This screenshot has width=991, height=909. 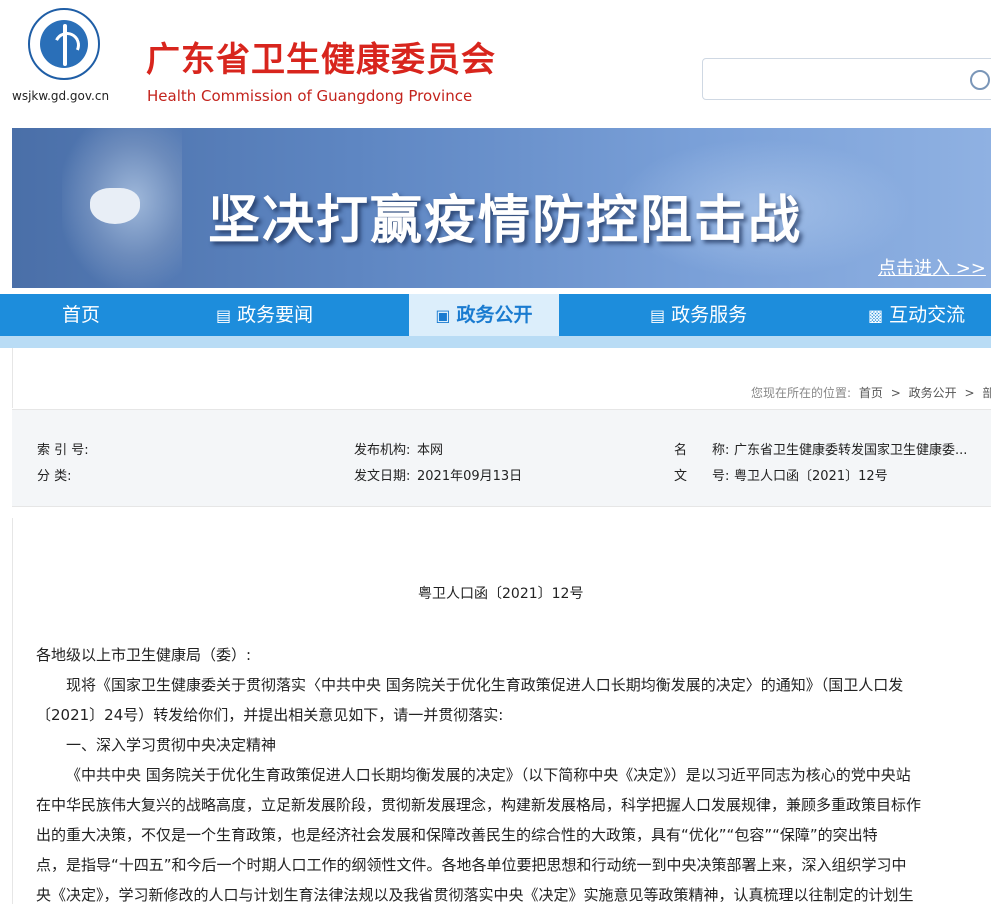 What do you see at coordinates (443, 315) in the screenshot?
I see `book-icon: ▣` at bounding box center [443, 315].